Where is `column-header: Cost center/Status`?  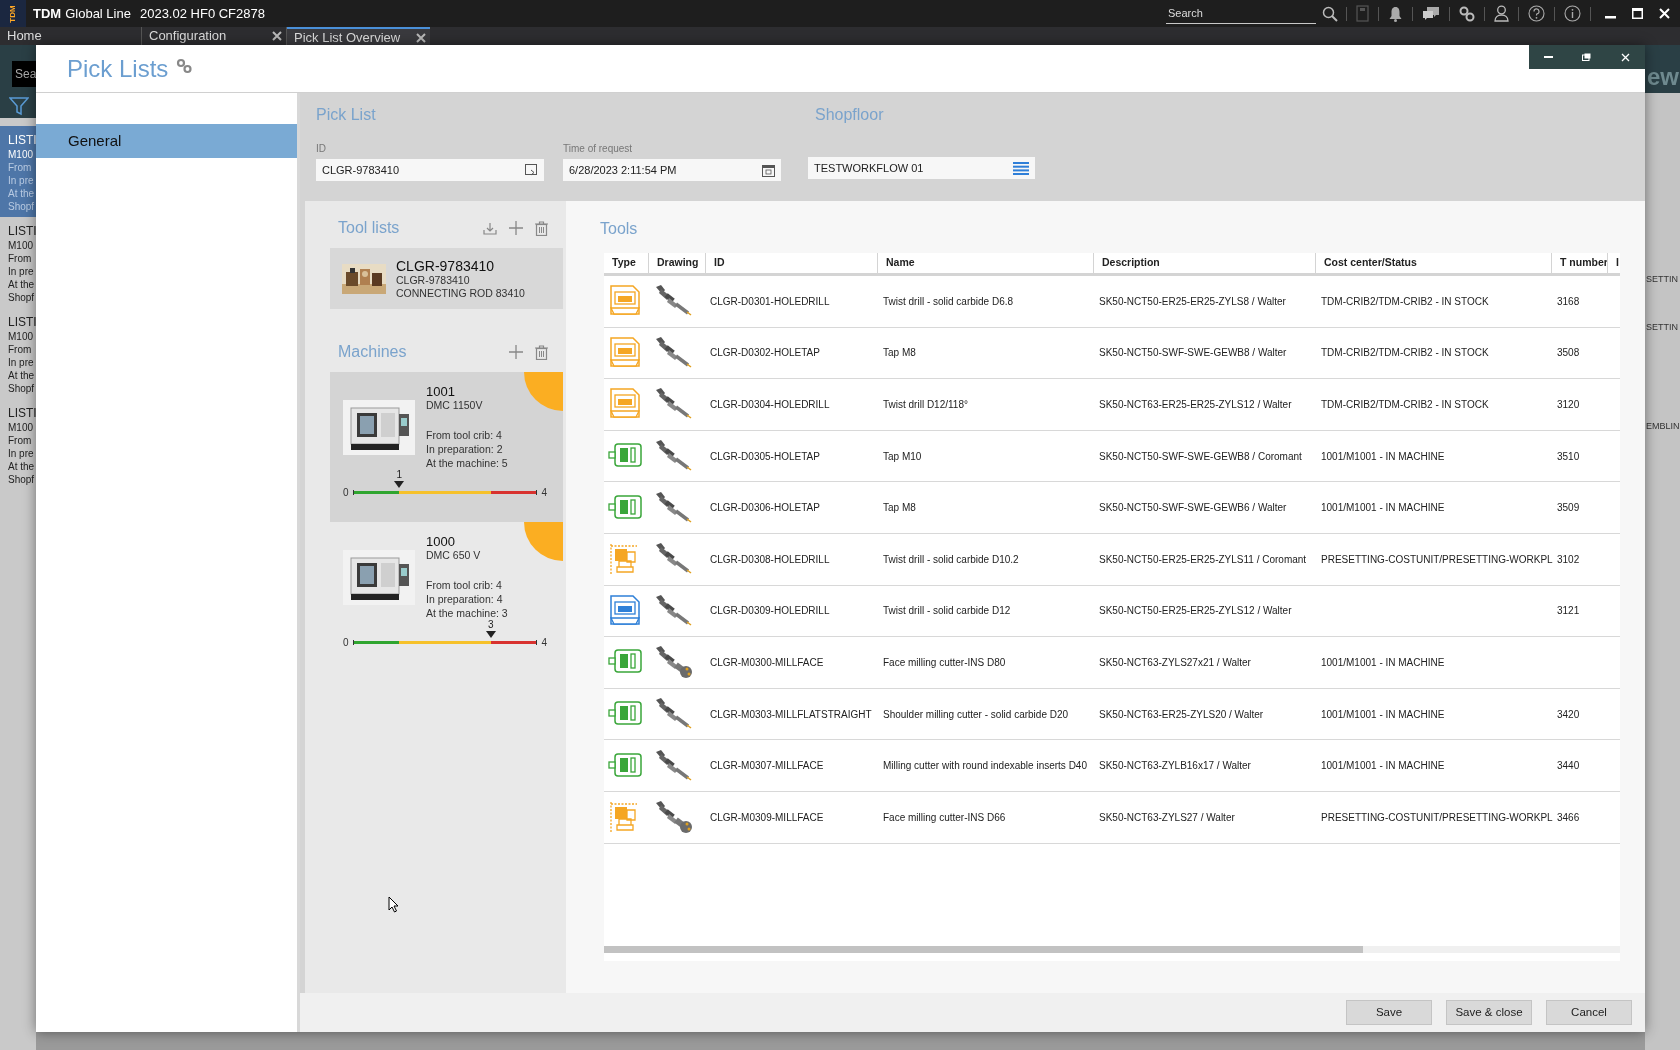 column-header: Cost center/Status is located at coordinates (1433, 263).